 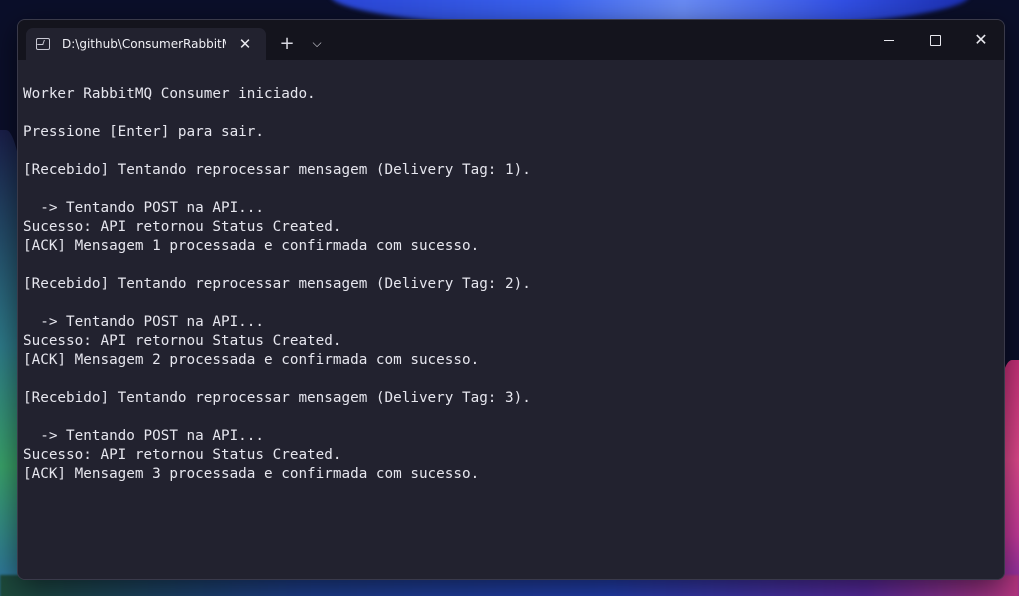 What do you see at coordinates (43, 44) in the screenshot?
I see `console-icon` at bounding box center [43, 44].